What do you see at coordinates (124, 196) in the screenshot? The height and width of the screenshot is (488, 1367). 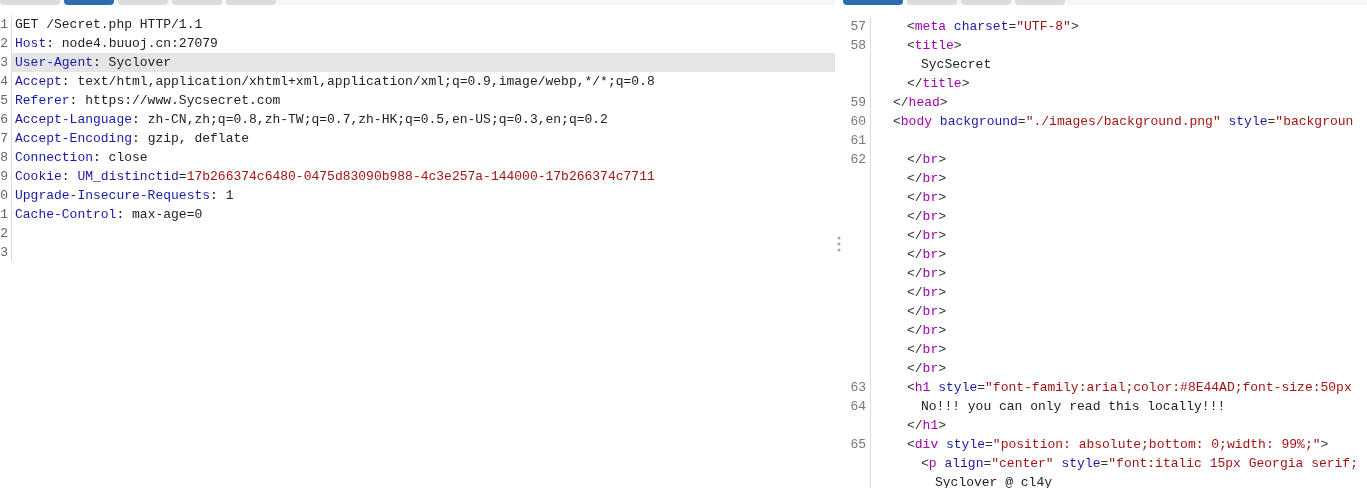 I see `code-line: Upgrade-Insecure-Requests: 1` at bounding box center [124, 196].